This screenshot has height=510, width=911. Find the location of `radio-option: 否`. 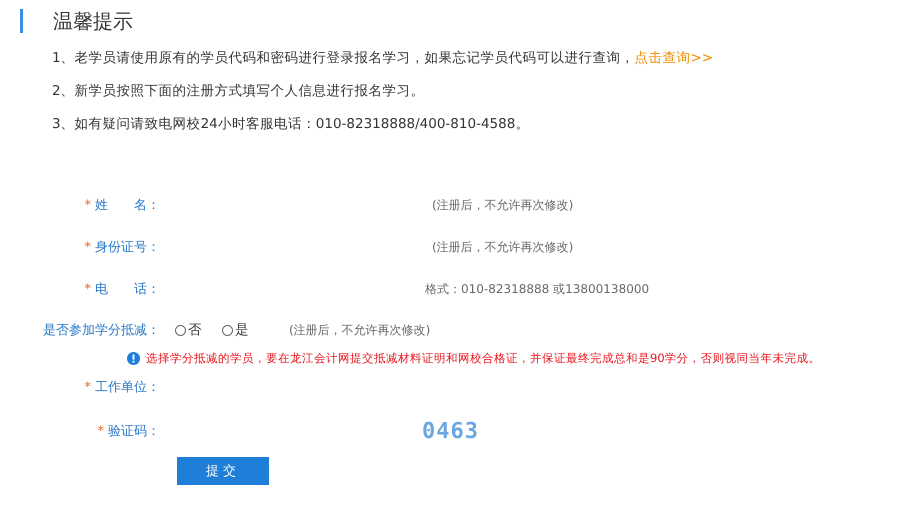

radio-option: 否 is located at coordinates (188, 330).